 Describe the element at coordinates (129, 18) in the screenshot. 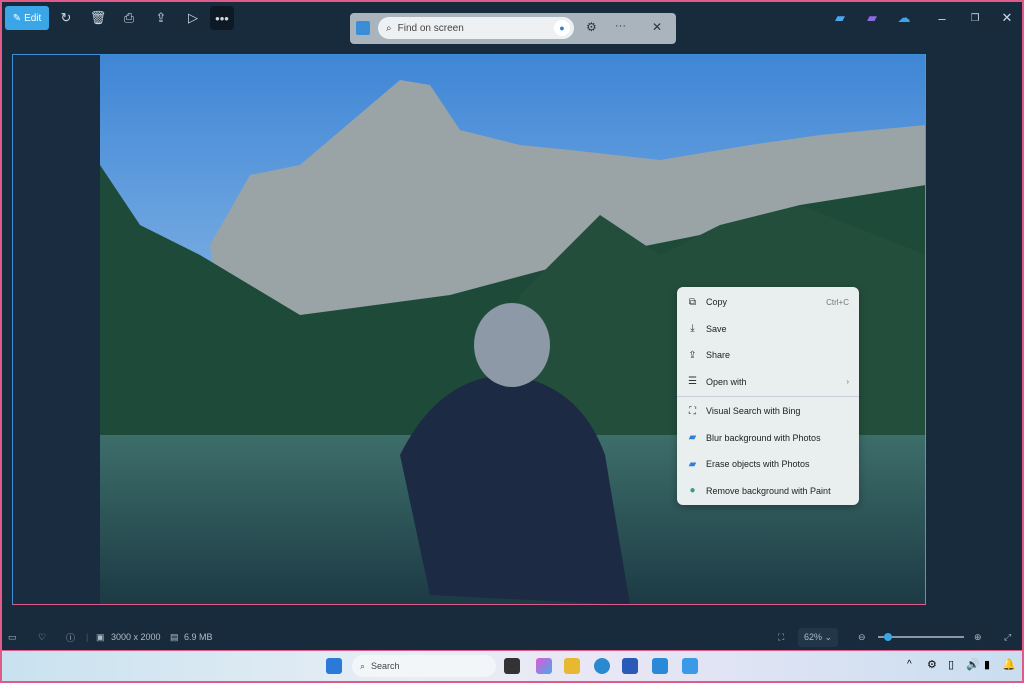

I see `print-icon: ⎙` at that location.